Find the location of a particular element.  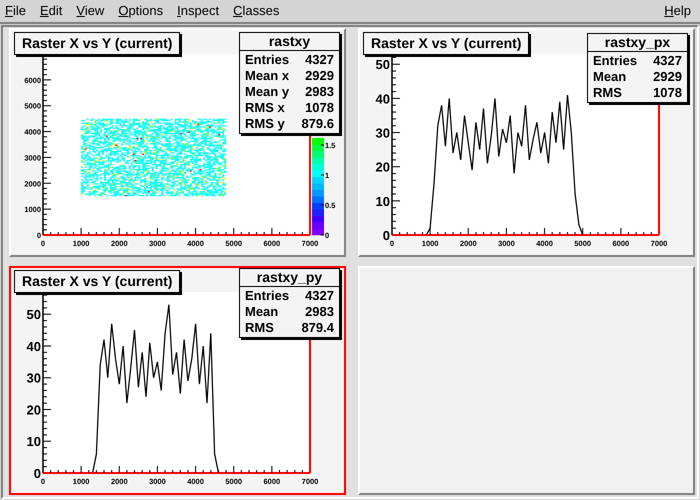

stats-title: rastxy_py is located at coordinates (289, 278).